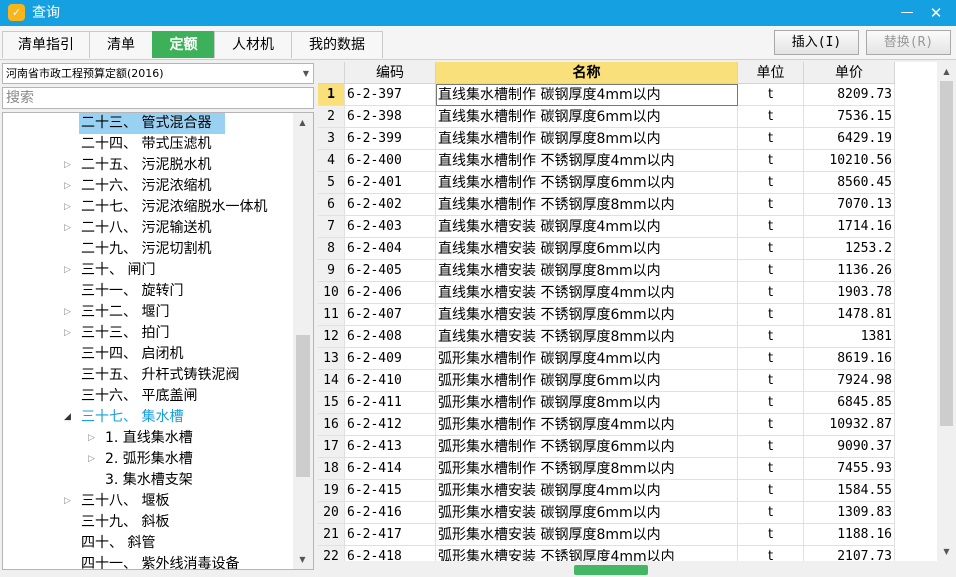  Describe the element at coordinates (849, 95) in the screenshot. I see `price-cell: 8209.73` at that location.